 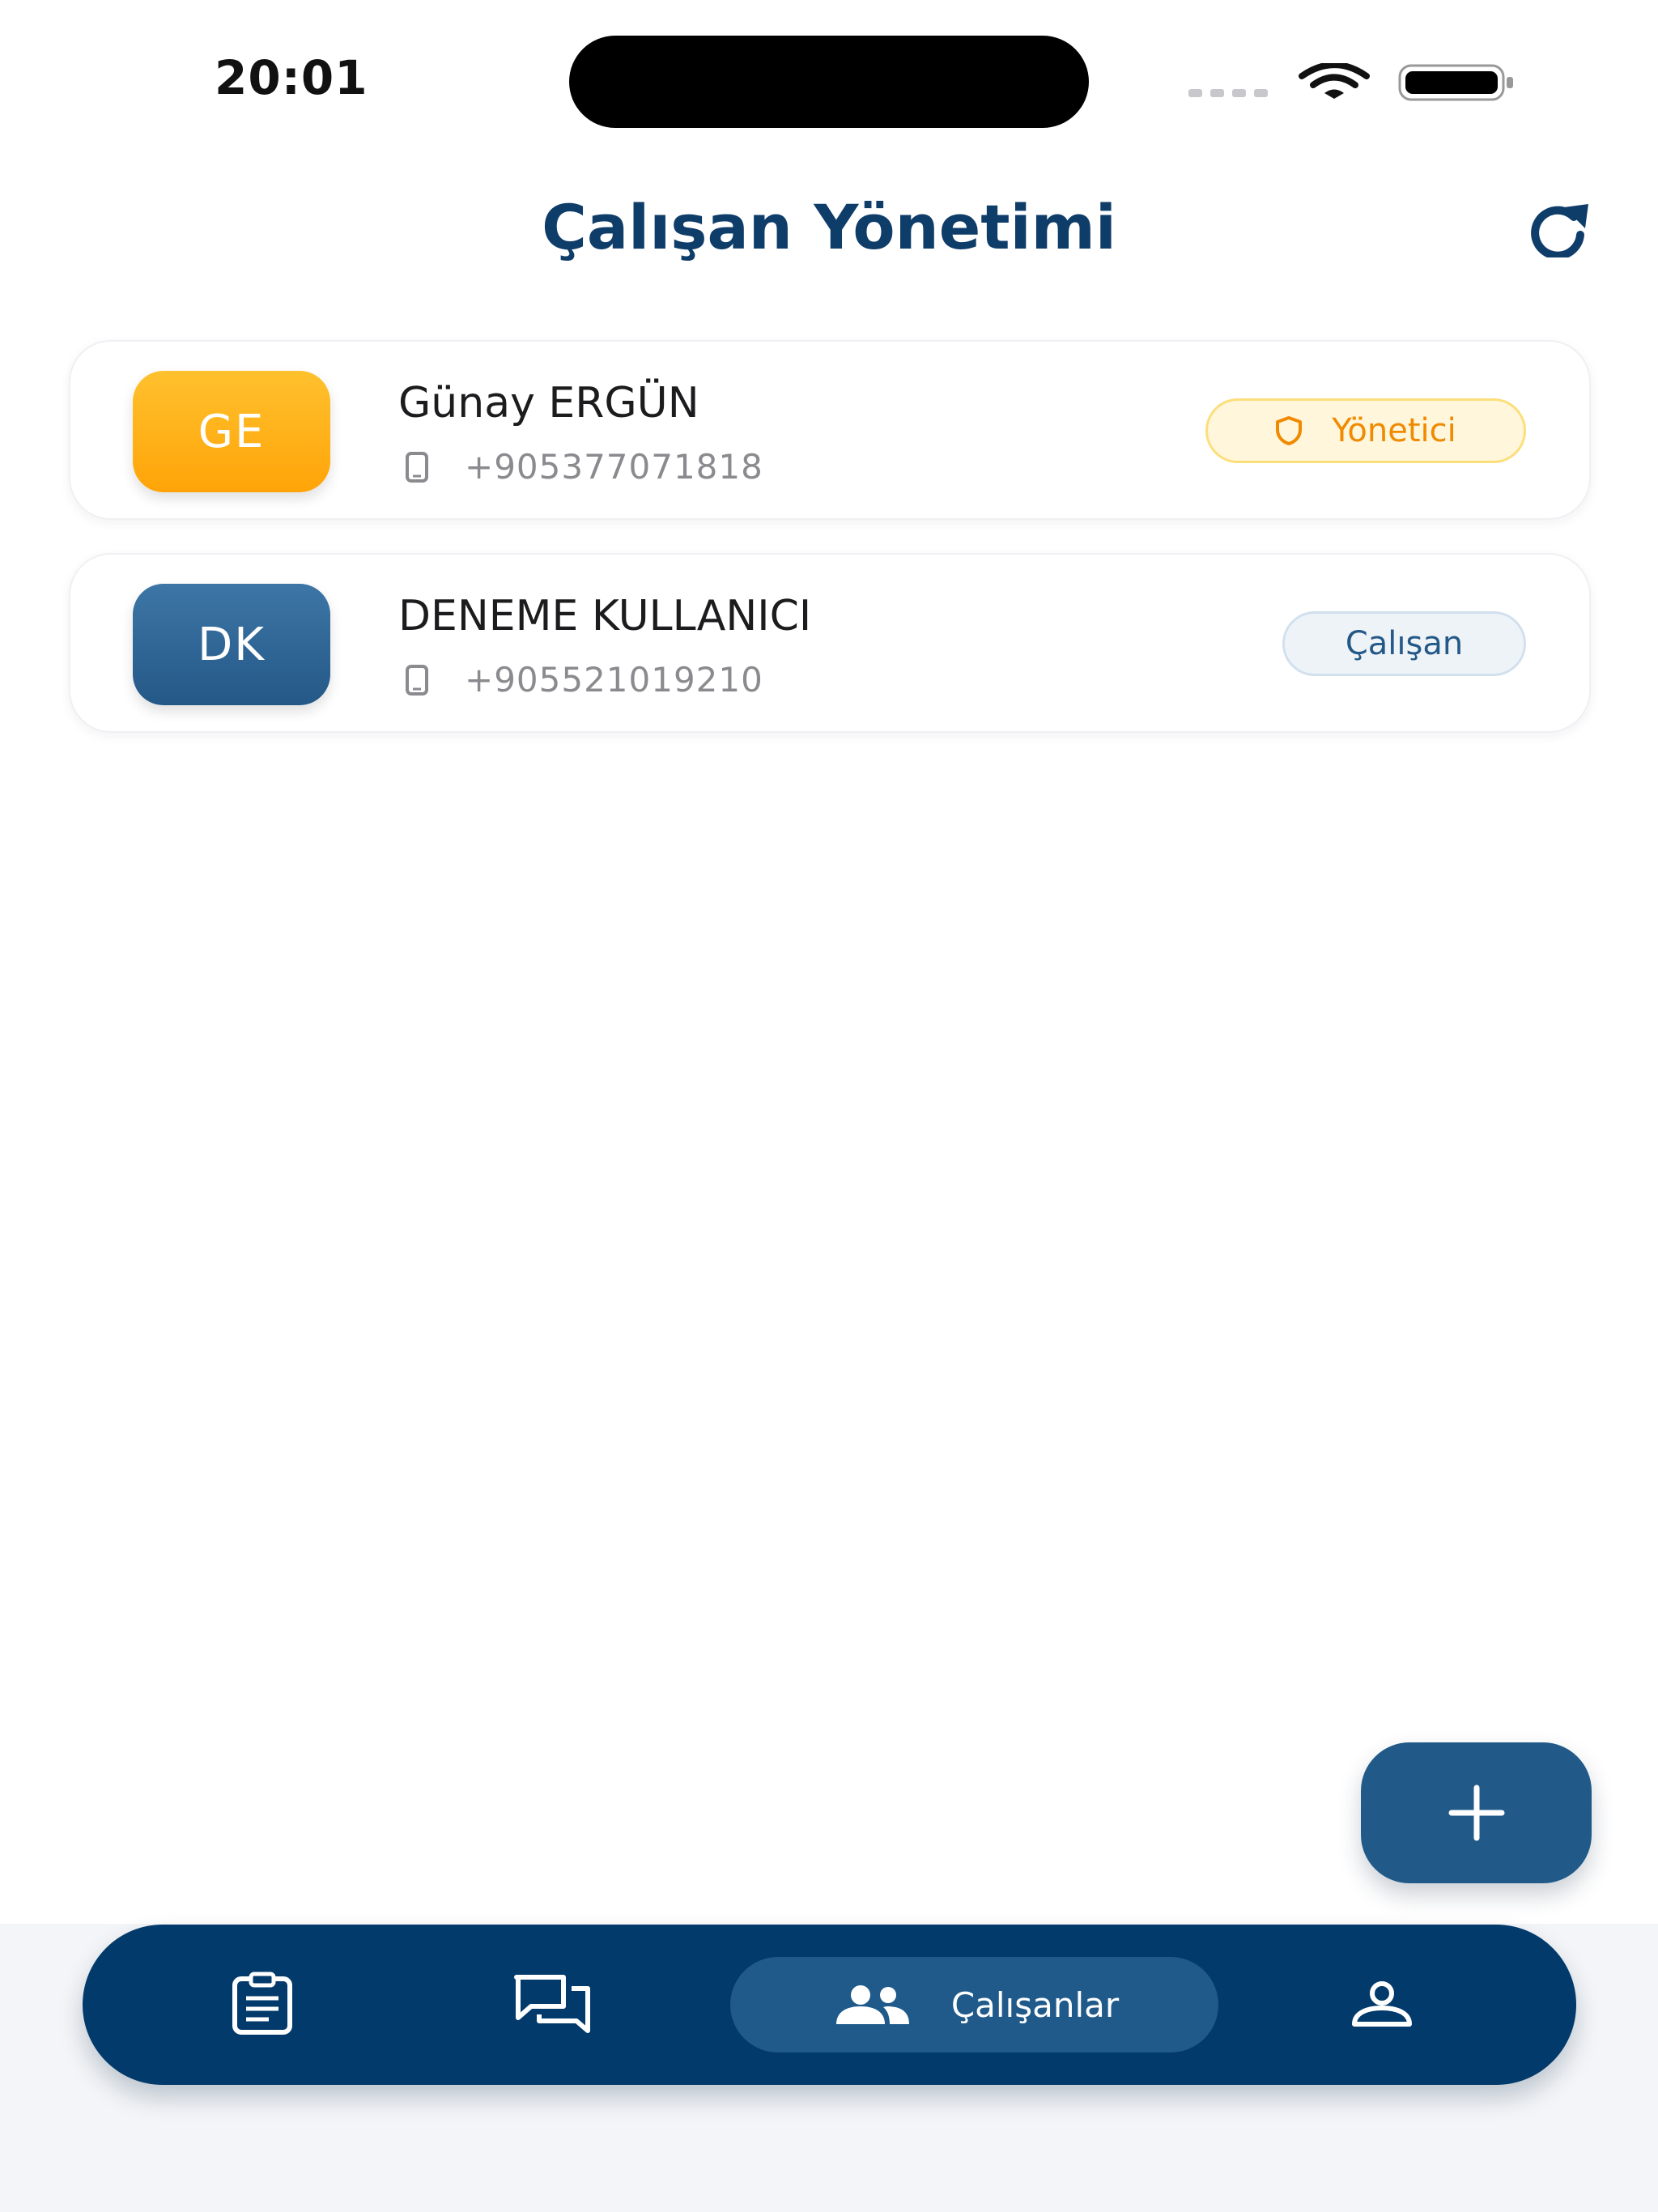 I want to click on tab-employees-label: Çalışanlar, so click(x=1035, y=2005).